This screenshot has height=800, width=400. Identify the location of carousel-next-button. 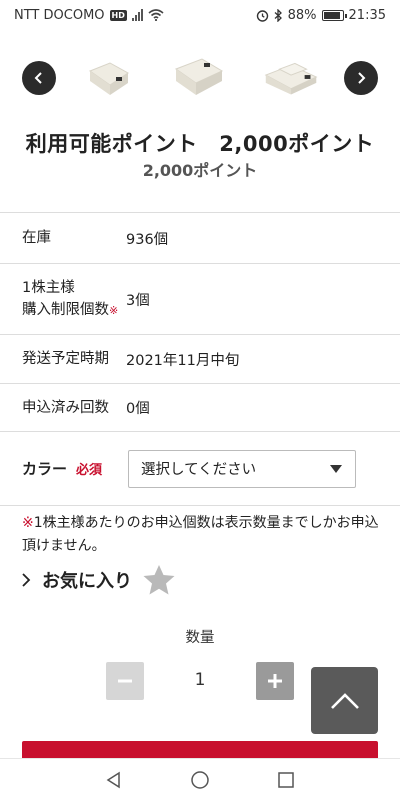
(361, 78).